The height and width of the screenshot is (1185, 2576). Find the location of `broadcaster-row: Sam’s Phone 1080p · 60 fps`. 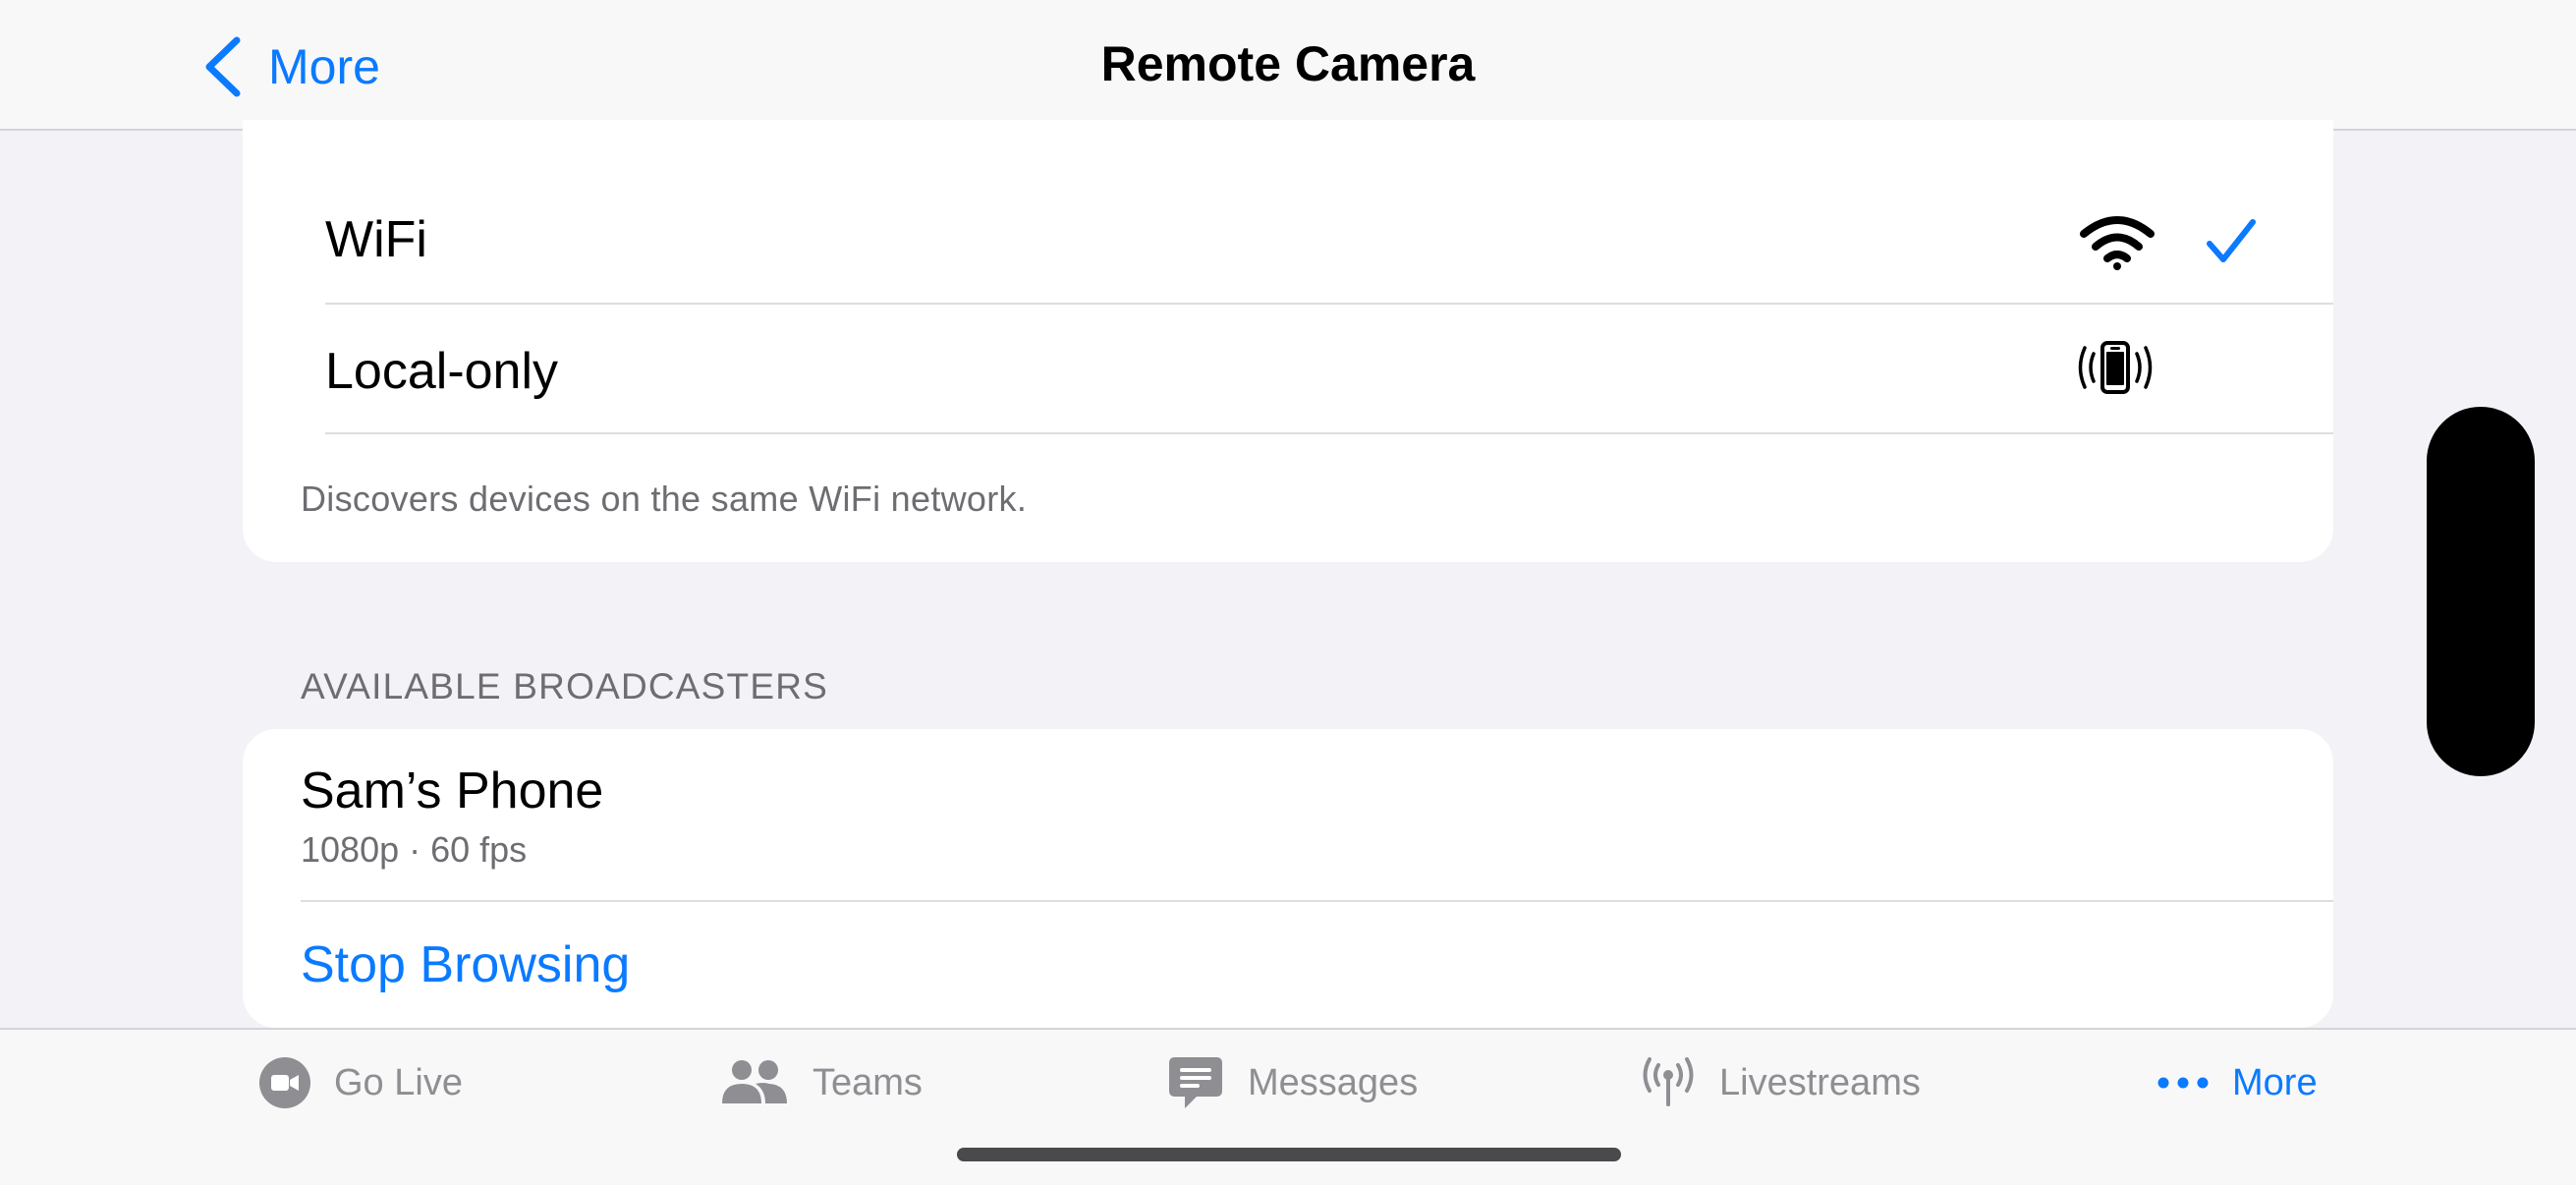

broadcaster-row: Sam’s Phone 1080p · 60 fps is located at coordinates (1288, 815).